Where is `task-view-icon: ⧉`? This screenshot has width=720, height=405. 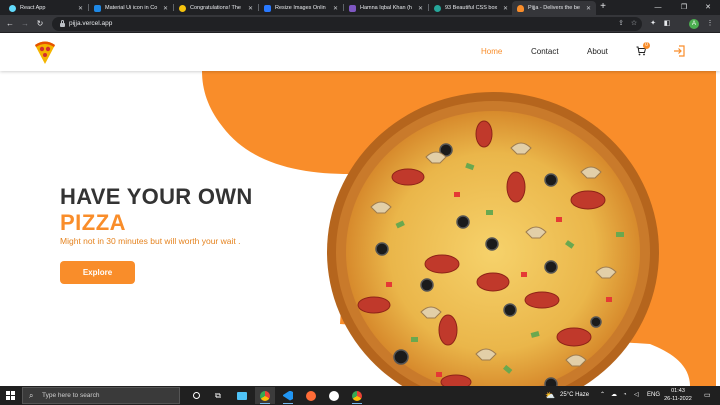
task-view-icon: ⧉ is located at coordinates (218, 395).